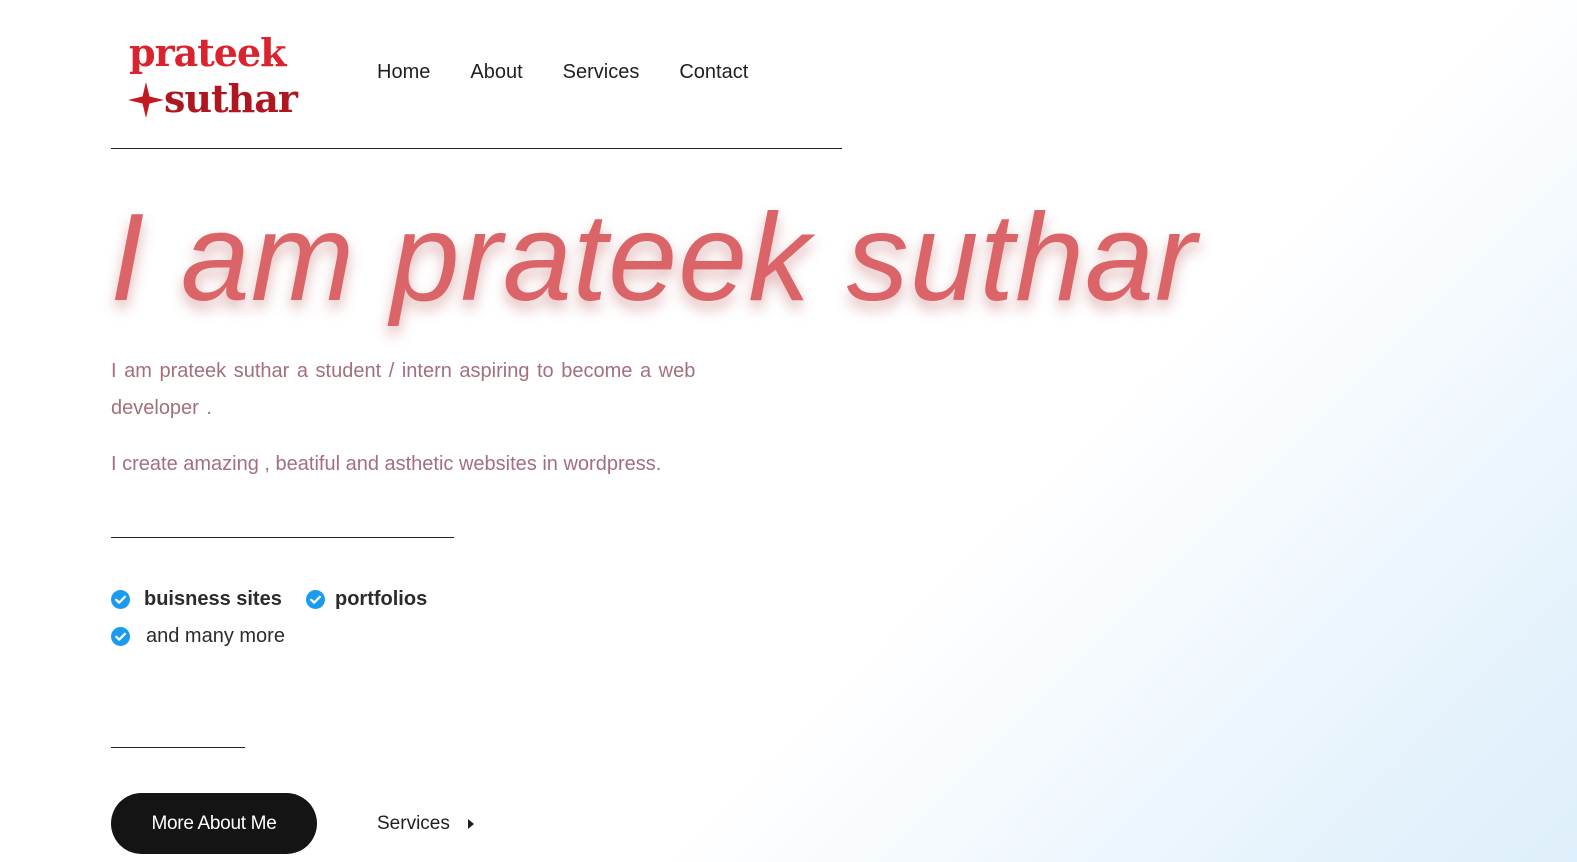 This screenshot has height=862, width=1577. I want to click on section-divider, so click(282, 537).